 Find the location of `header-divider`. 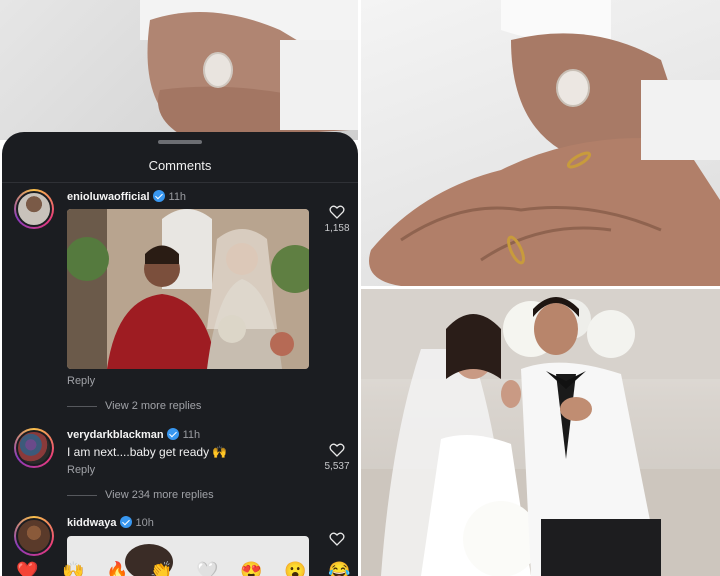

header-divider is located at coordinates (180, 182).